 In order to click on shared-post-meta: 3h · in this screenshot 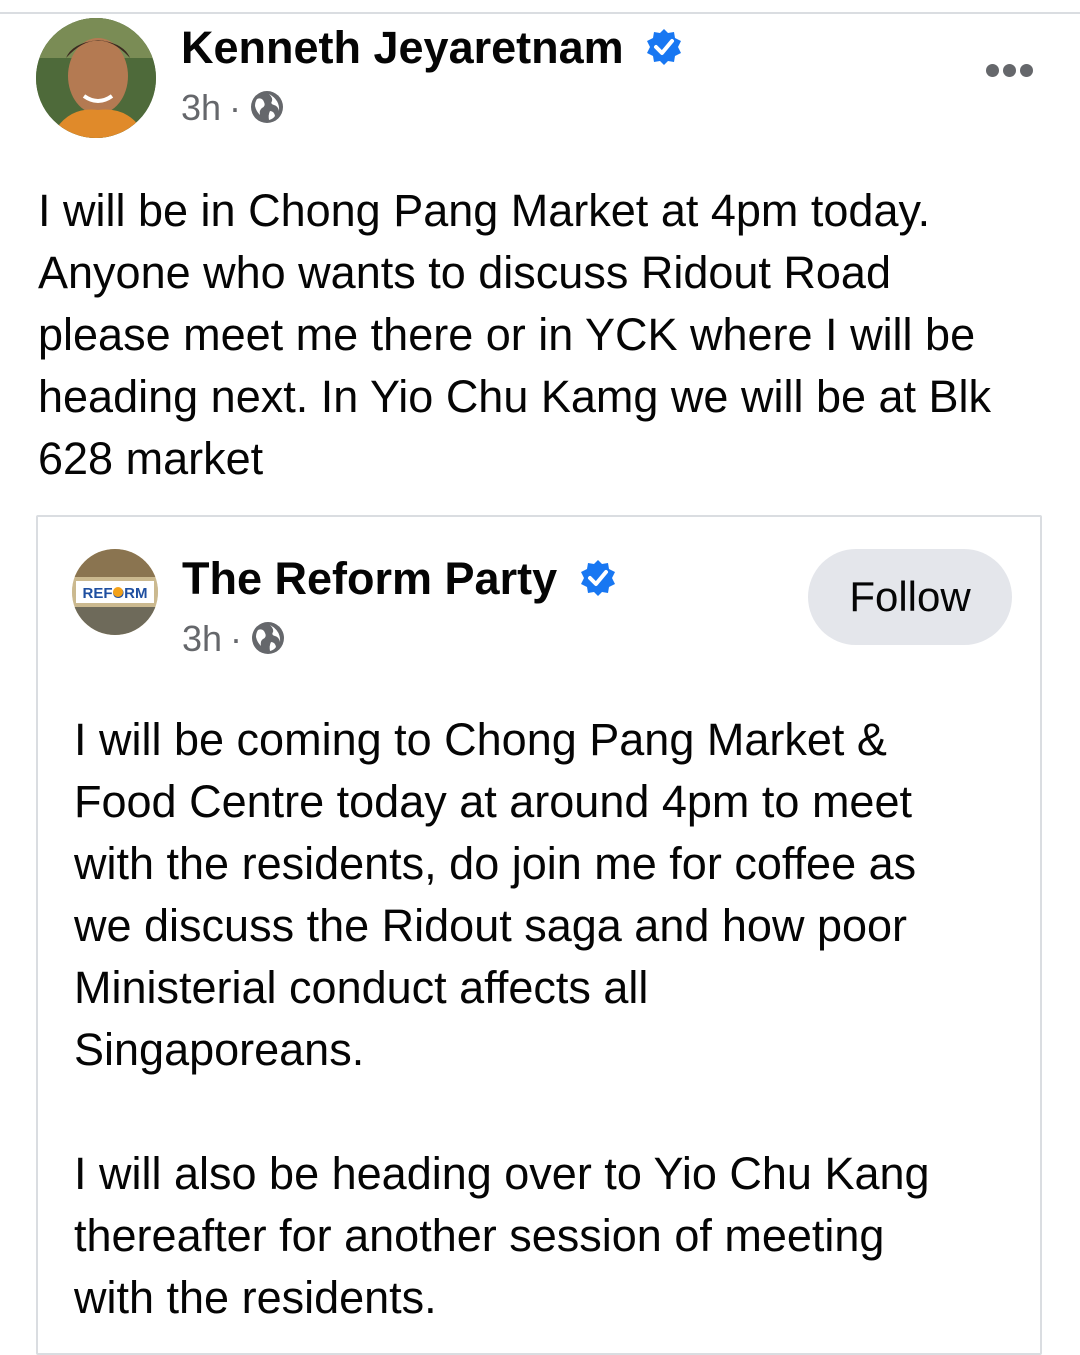, I will do `click(234, 639)`.